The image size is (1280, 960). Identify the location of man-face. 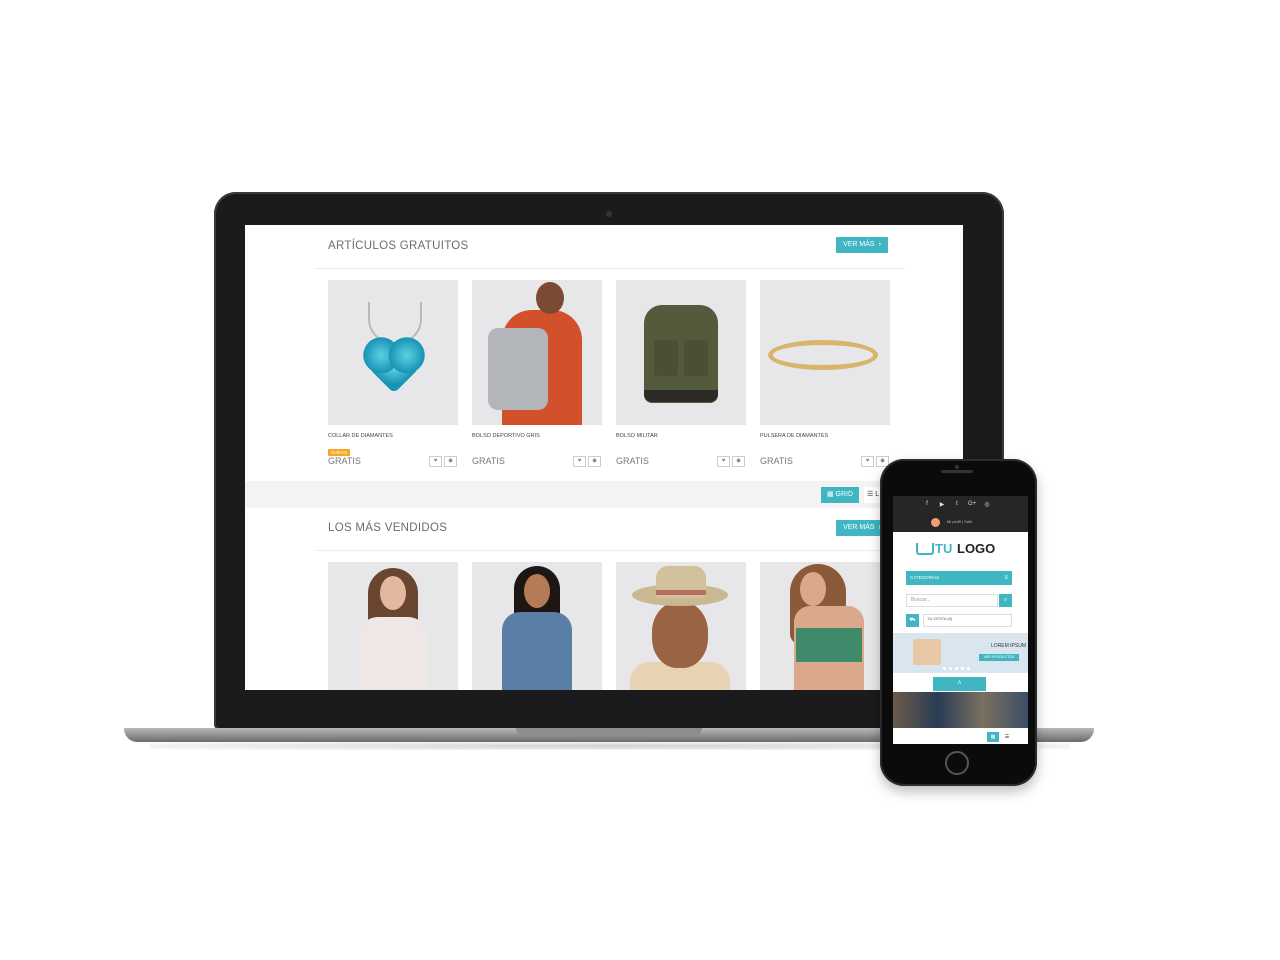
(680, 635).